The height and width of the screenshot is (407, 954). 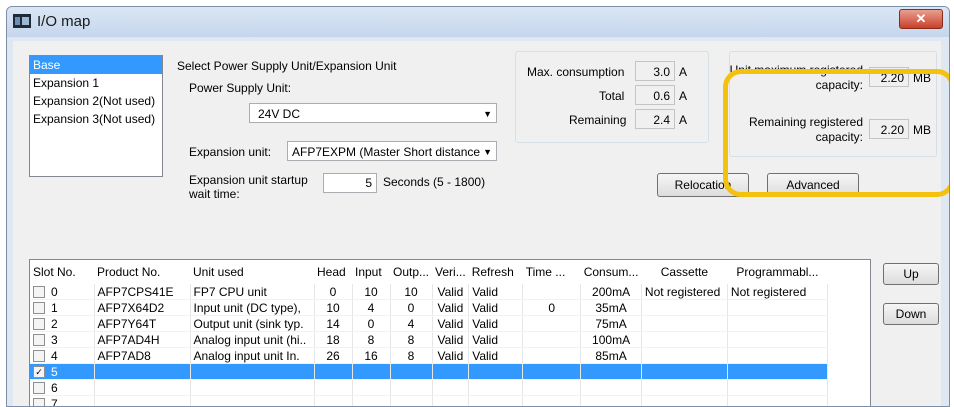 I want to click on advanced-button: Advanced, so click(x=813, y=185).